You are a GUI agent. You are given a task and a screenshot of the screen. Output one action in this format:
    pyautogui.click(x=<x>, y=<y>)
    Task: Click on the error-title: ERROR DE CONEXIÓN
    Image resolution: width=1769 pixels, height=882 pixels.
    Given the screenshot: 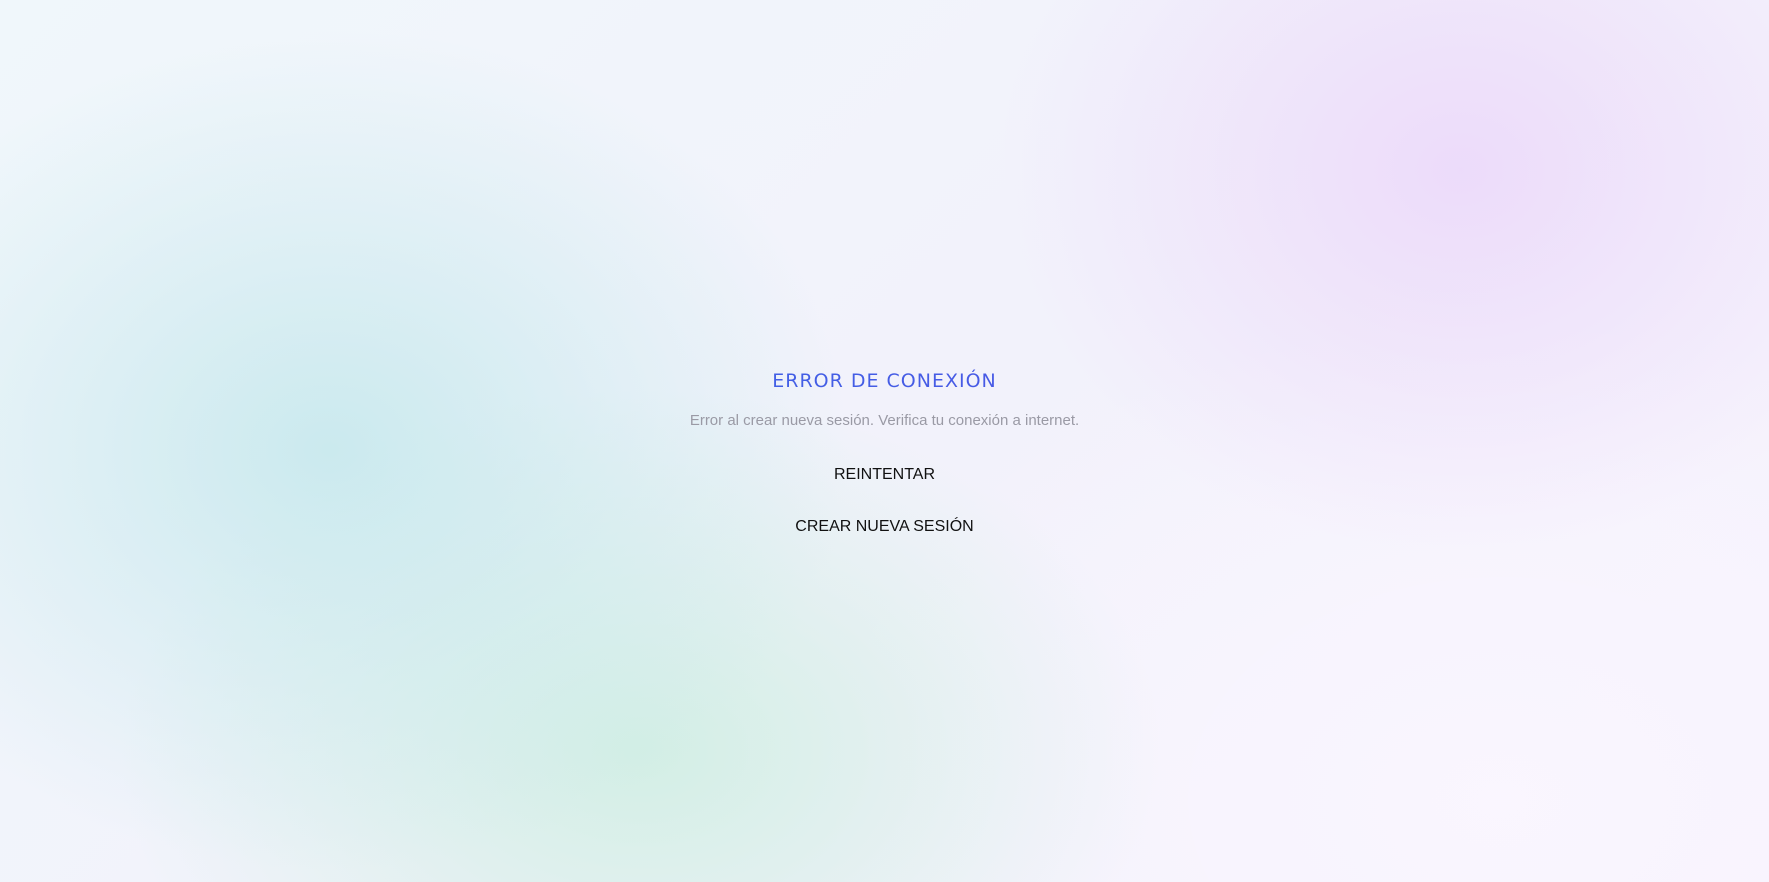 What is the action you would take?
    pyautogui.click(x=884, y=381)
    